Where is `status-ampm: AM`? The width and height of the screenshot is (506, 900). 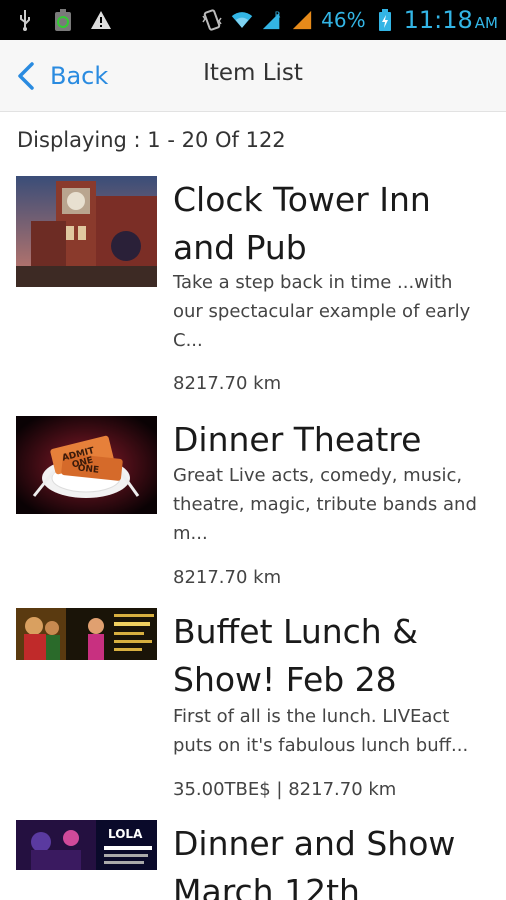
status-ampm: AM is located at coordinates (486, 23).